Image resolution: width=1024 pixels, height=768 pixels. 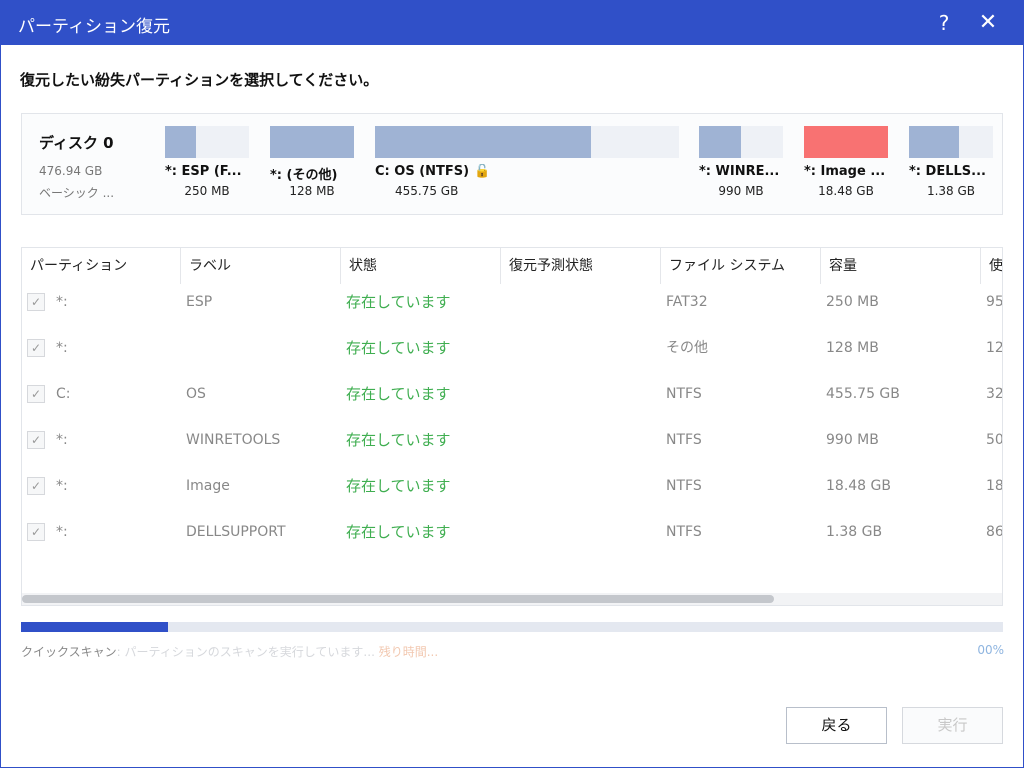 I want to click on window-title: パーティション復元, so click(x=94, y=27).